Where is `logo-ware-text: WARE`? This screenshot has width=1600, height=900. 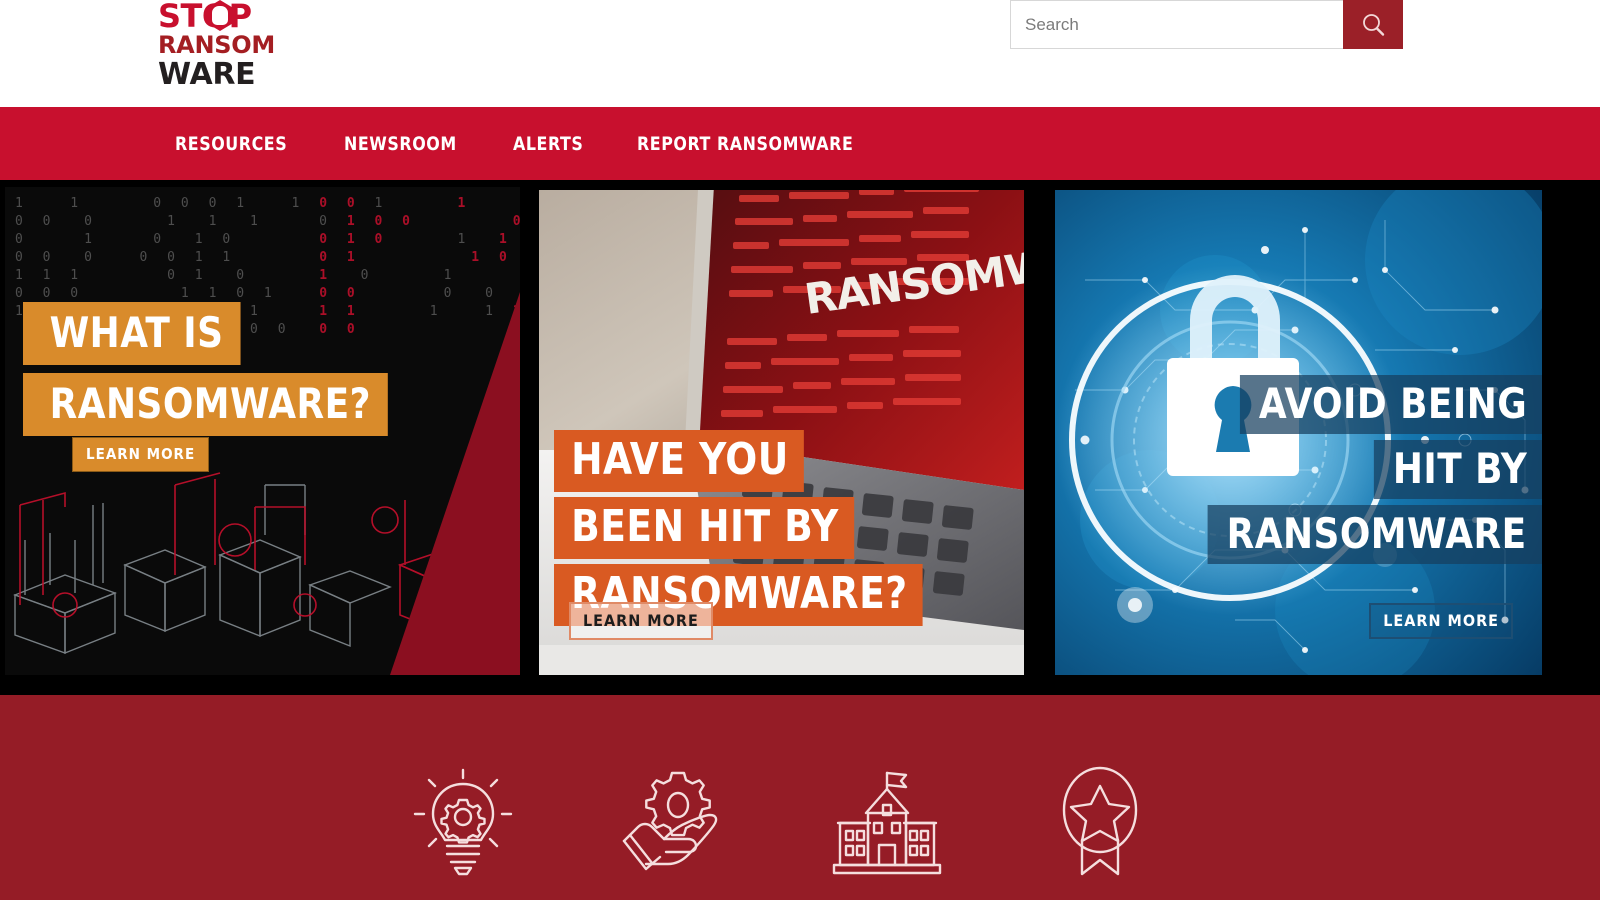
logo-ware-text: WARE is located at coordinates (207, 74).